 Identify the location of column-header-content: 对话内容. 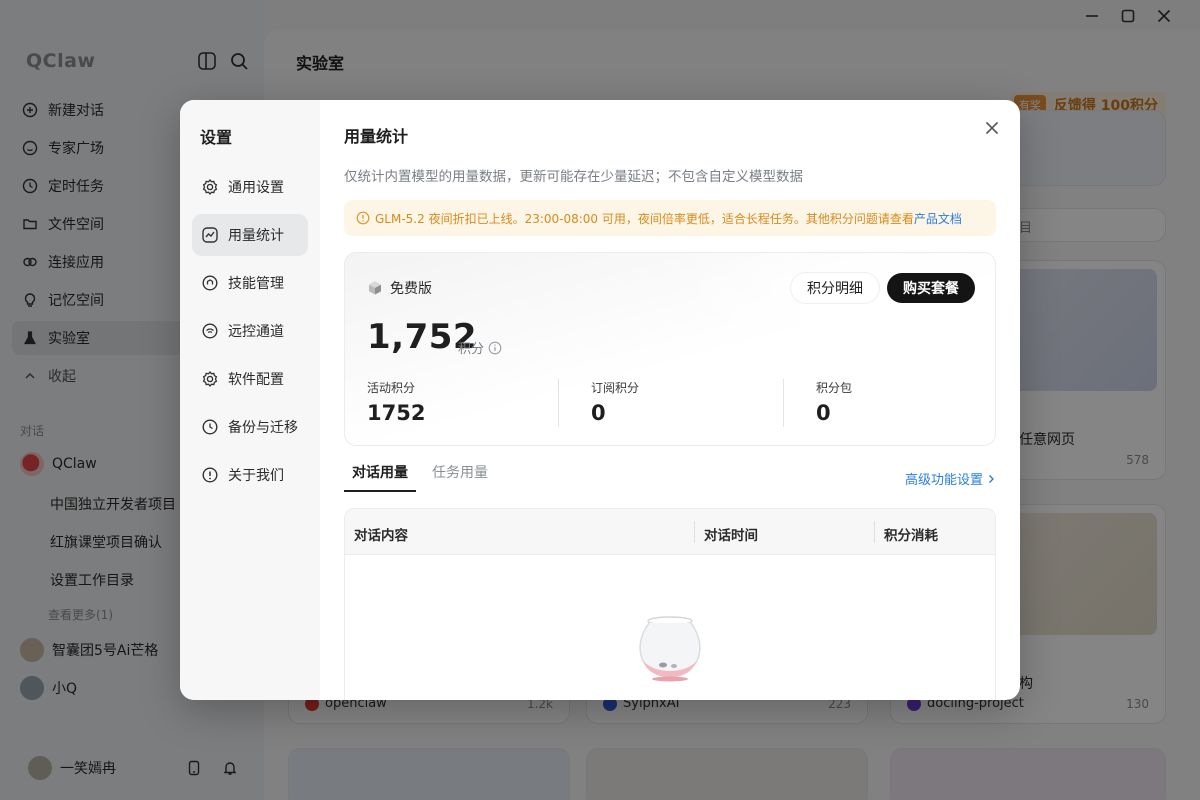
(381, 536).